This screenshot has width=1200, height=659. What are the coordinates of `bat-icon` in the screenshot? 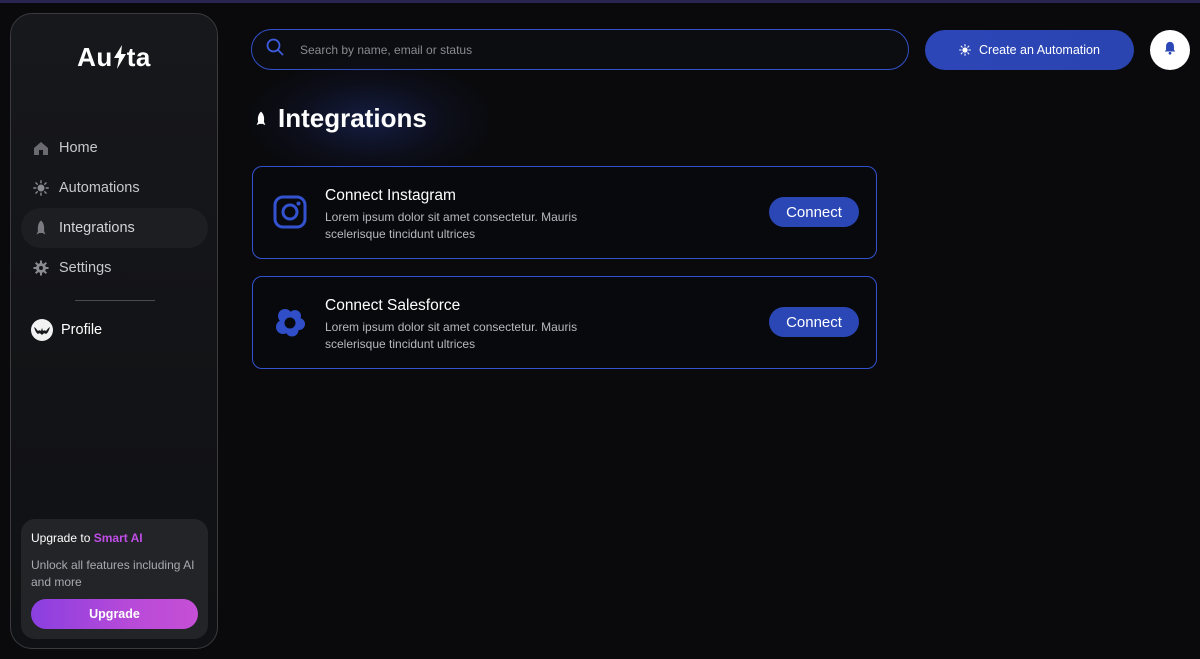 It's located at (42, 331).